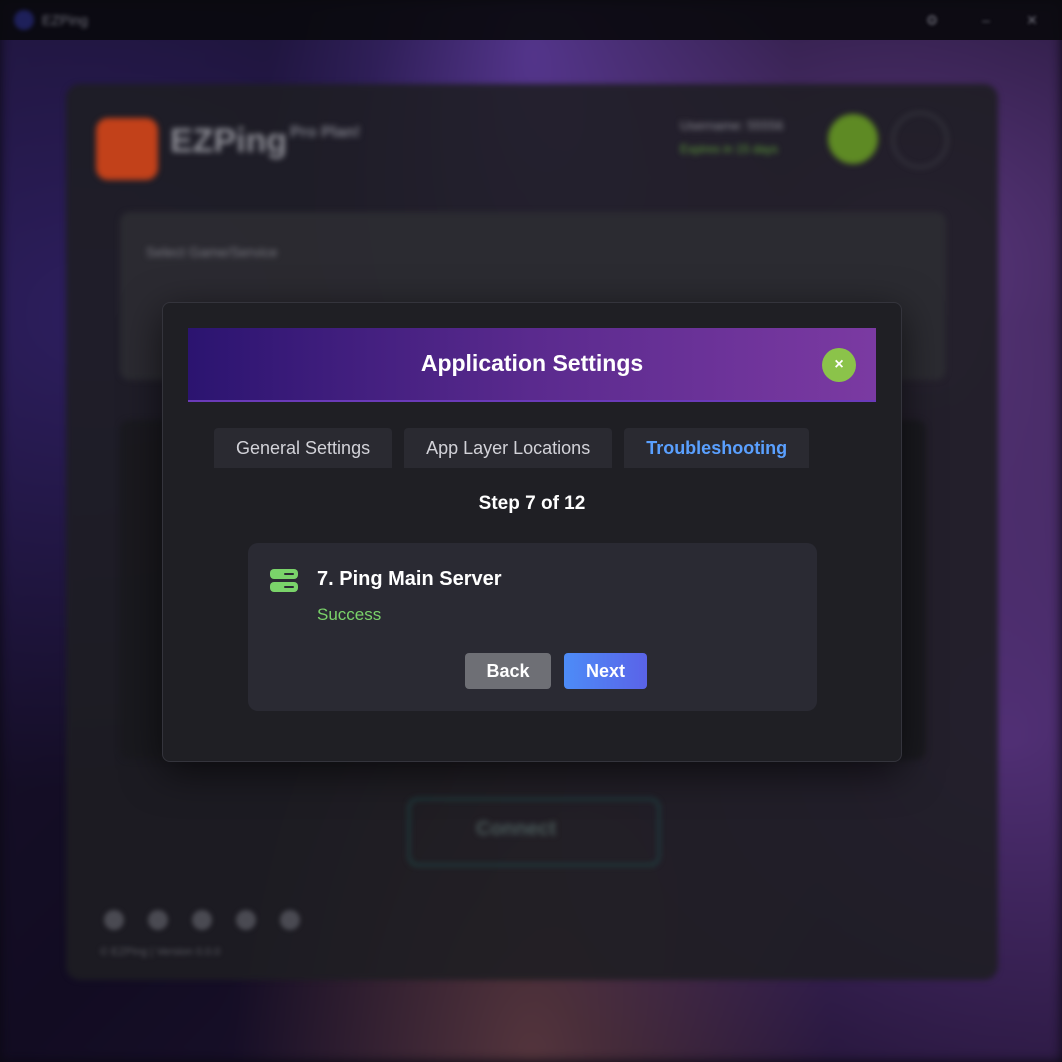  Describe the element at coordinates (516, 829) in the screenshot. I see `connect-label: Connect` at that location.